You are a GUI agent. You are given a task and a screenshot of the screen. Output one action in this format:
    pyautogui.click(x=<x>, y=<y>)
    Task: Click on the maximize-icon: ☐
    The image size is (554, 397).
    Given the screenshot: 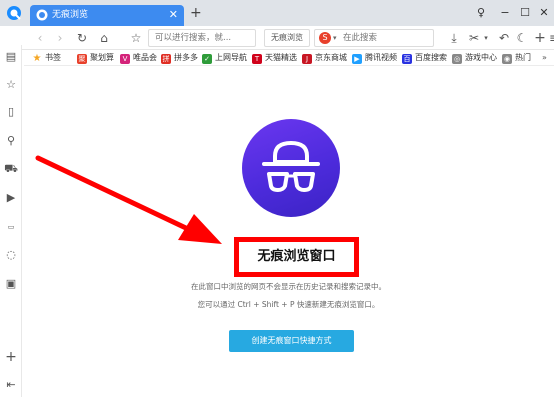 What is the action you would take?
    pyautogui.click(x=525, y=13)
    